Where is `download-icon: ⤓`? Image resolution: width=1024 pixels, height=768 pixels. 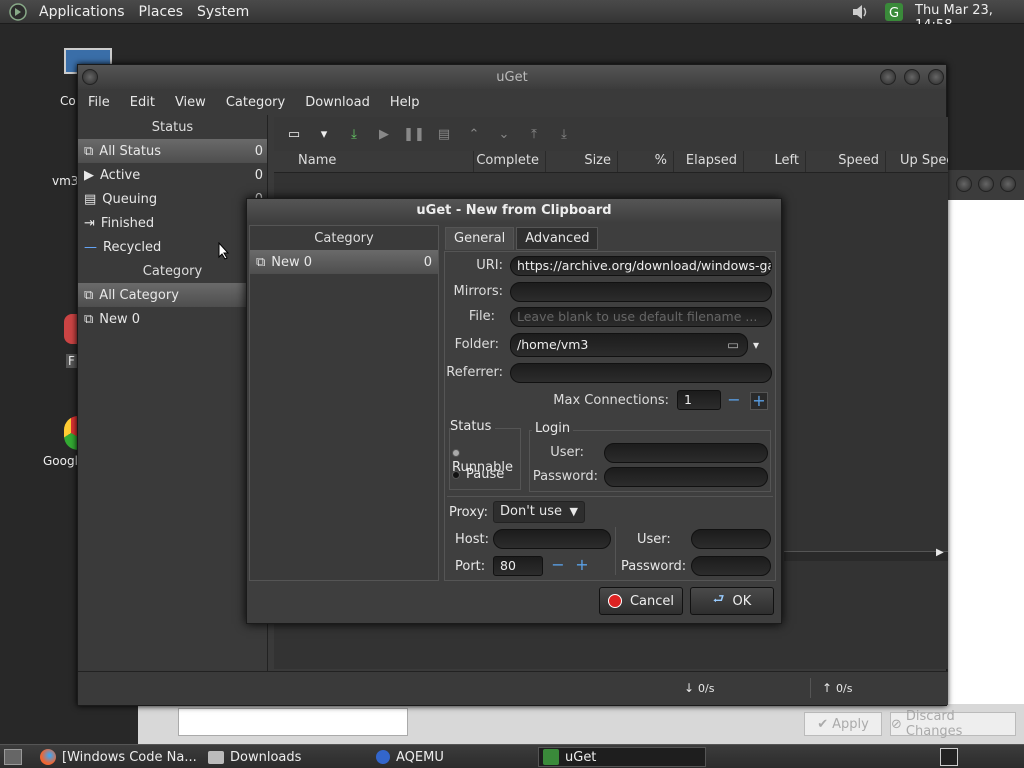
download-icon: ⤓ is located at coordinates (354, 134).